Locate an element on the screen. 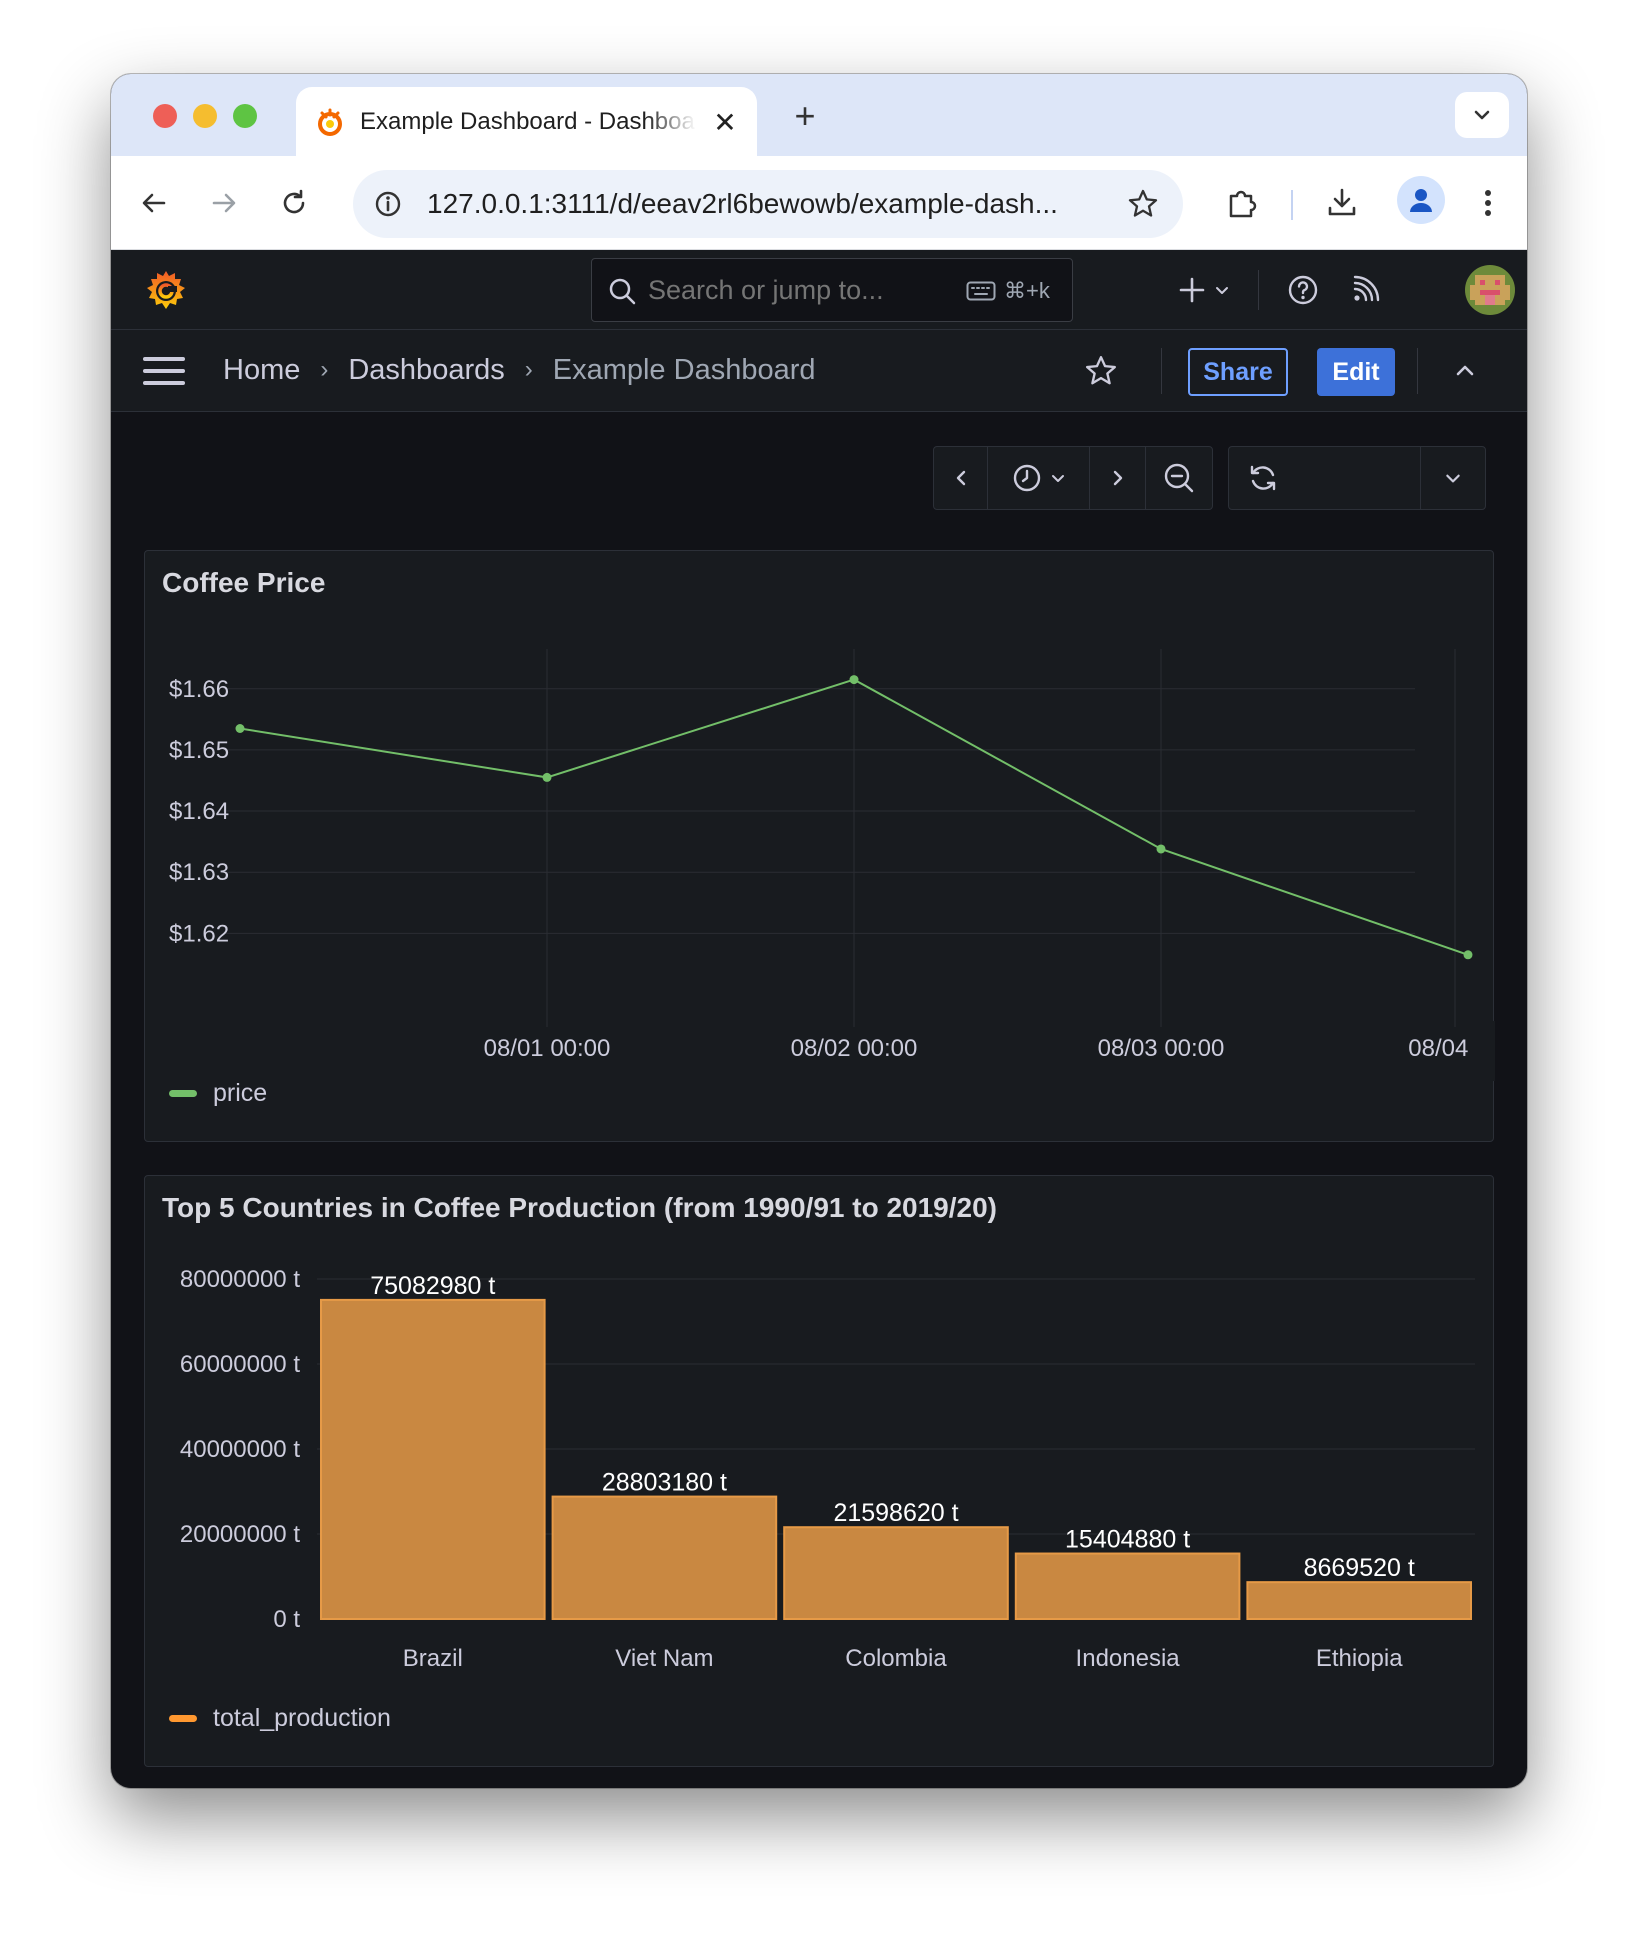  chevron-left-icon is located at coordinates (960, 478).